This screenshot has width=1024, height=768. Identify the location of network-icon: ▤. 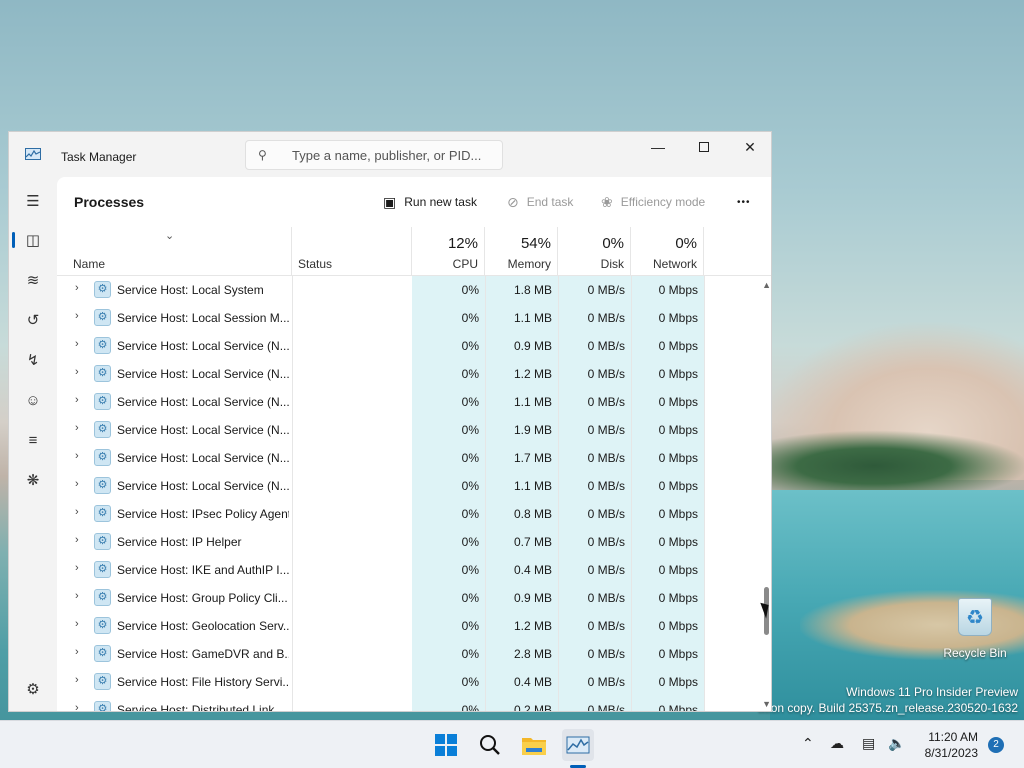
(868, 743).